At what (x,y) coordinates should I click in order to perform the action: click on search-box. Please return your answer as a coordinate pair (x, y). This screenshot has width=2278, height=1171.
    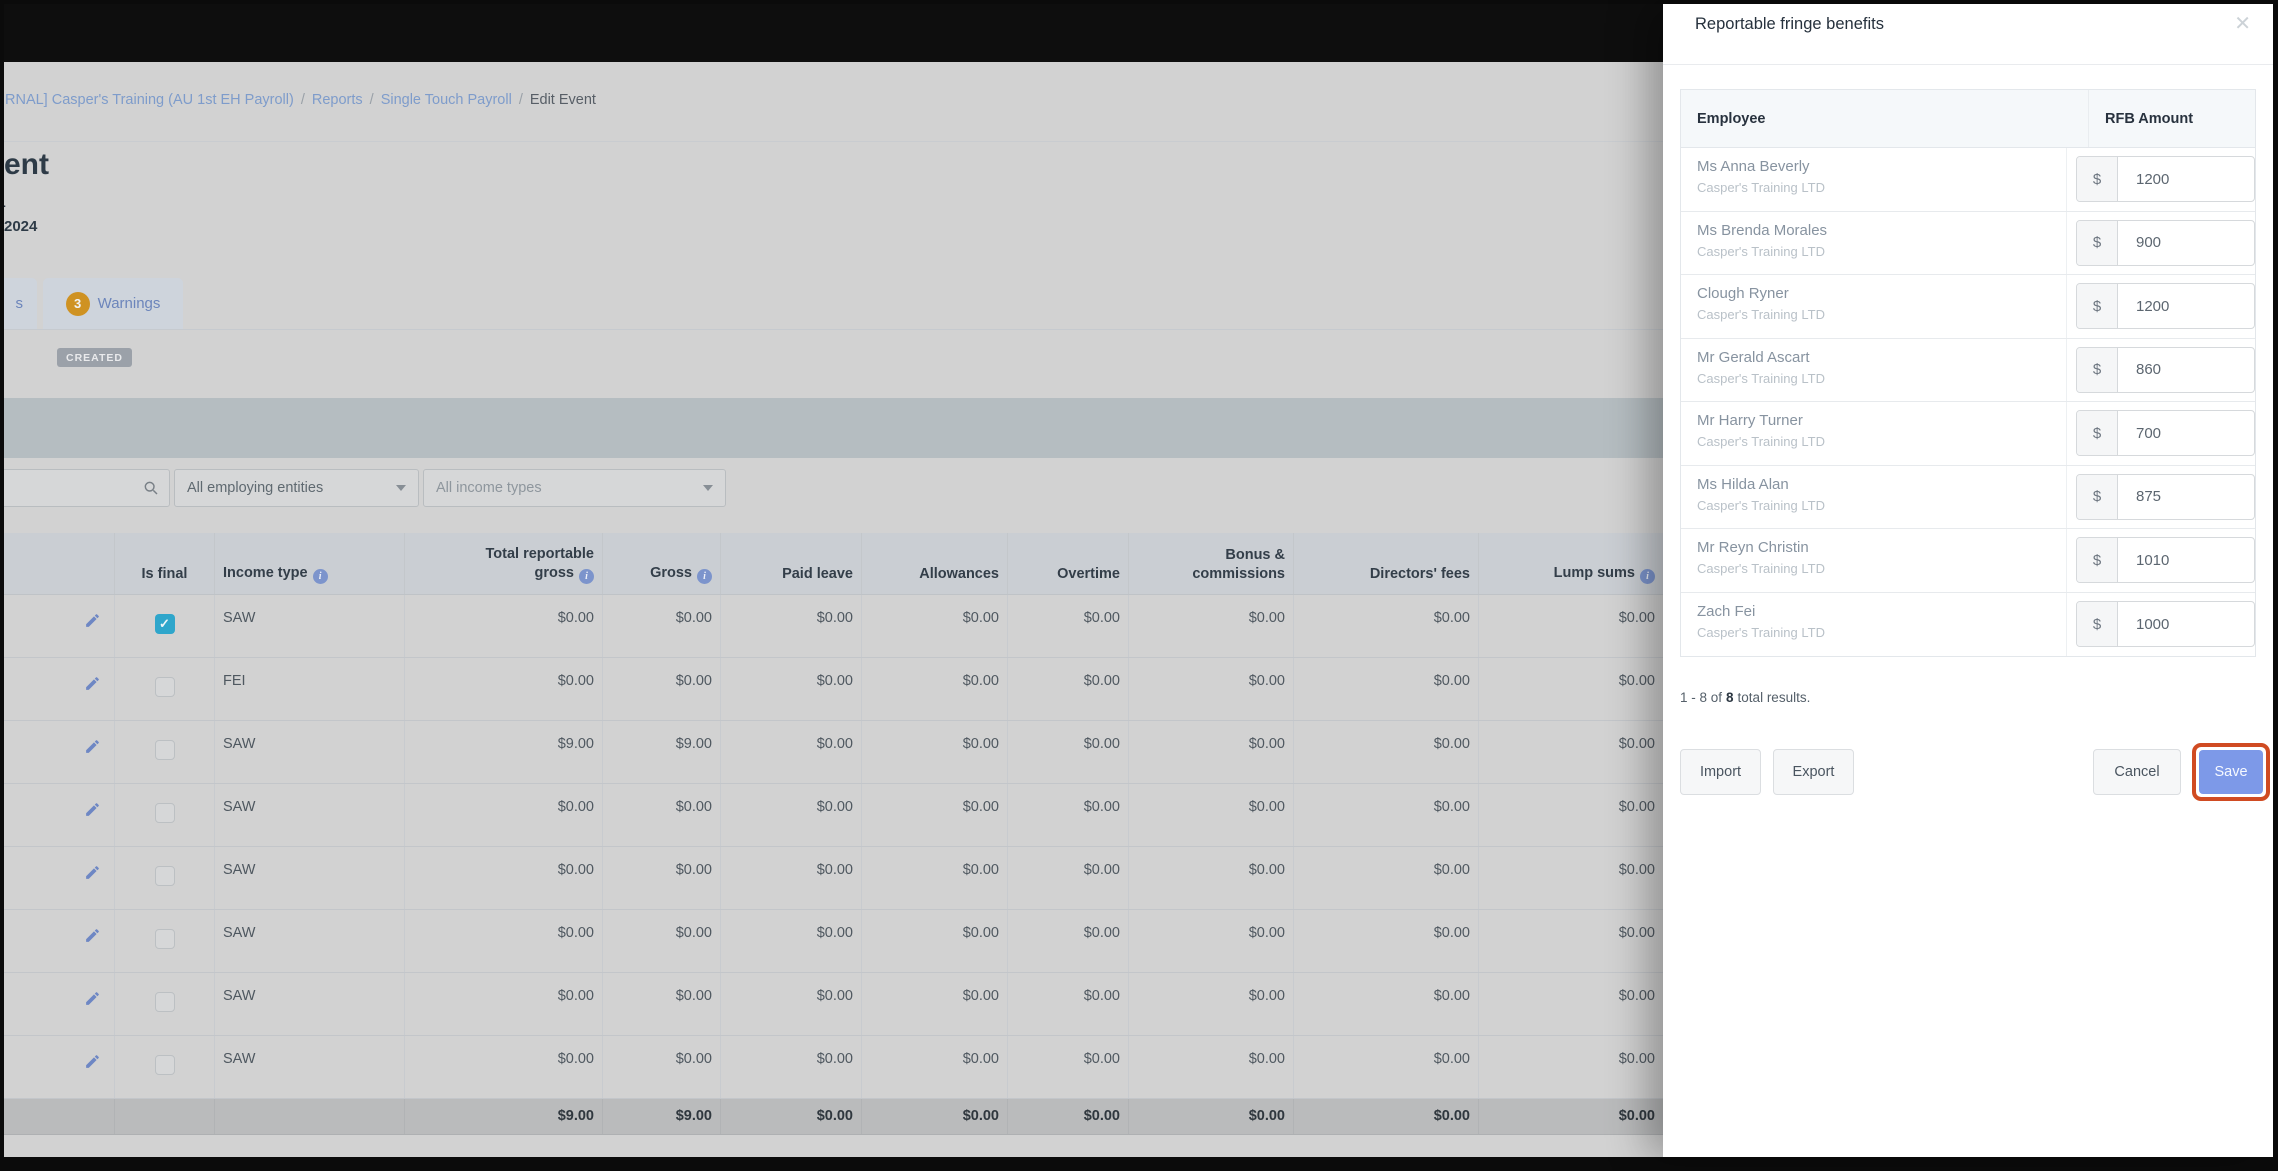
    Looking at the image, I should click on (87, 488).